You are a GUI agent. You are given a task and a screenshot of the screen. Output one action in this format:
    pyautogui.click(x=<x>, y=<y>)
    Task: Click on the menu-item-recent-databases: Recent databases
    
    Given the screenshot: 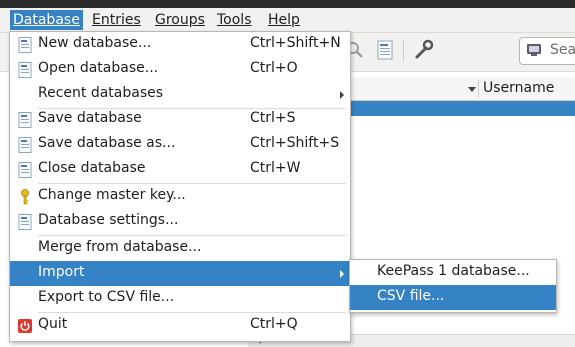 What is the action you would take?
    pyautogui.click(x=180, y=94)
    